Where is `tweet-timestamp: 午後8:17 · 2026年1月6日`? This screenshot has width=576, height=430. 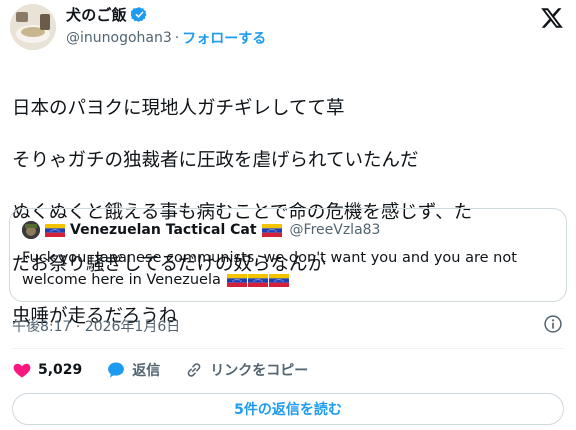 tweet-timestamp: 午後8:17 · 2026年1月6日 is located at coordinates (96, 326).